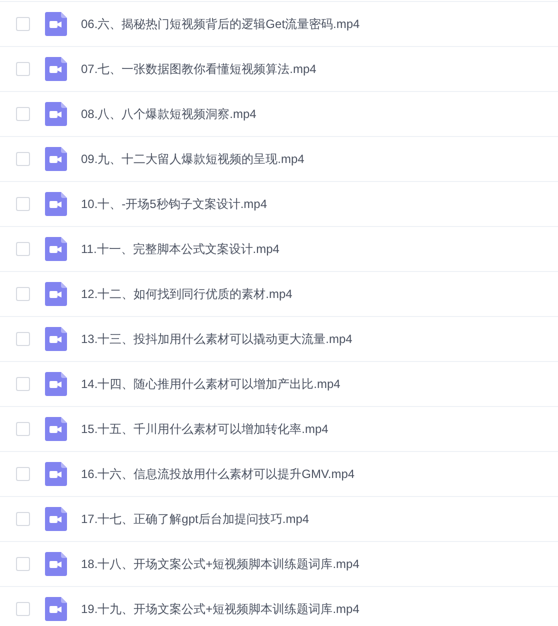 The width and height of the screenshot is (558, 626). What do you see at coordinates (168, 114) in the screenshot?
I see `file-name: 08.八、八个爆款短视频洞察.mp4` at bounding box center [168, 114].